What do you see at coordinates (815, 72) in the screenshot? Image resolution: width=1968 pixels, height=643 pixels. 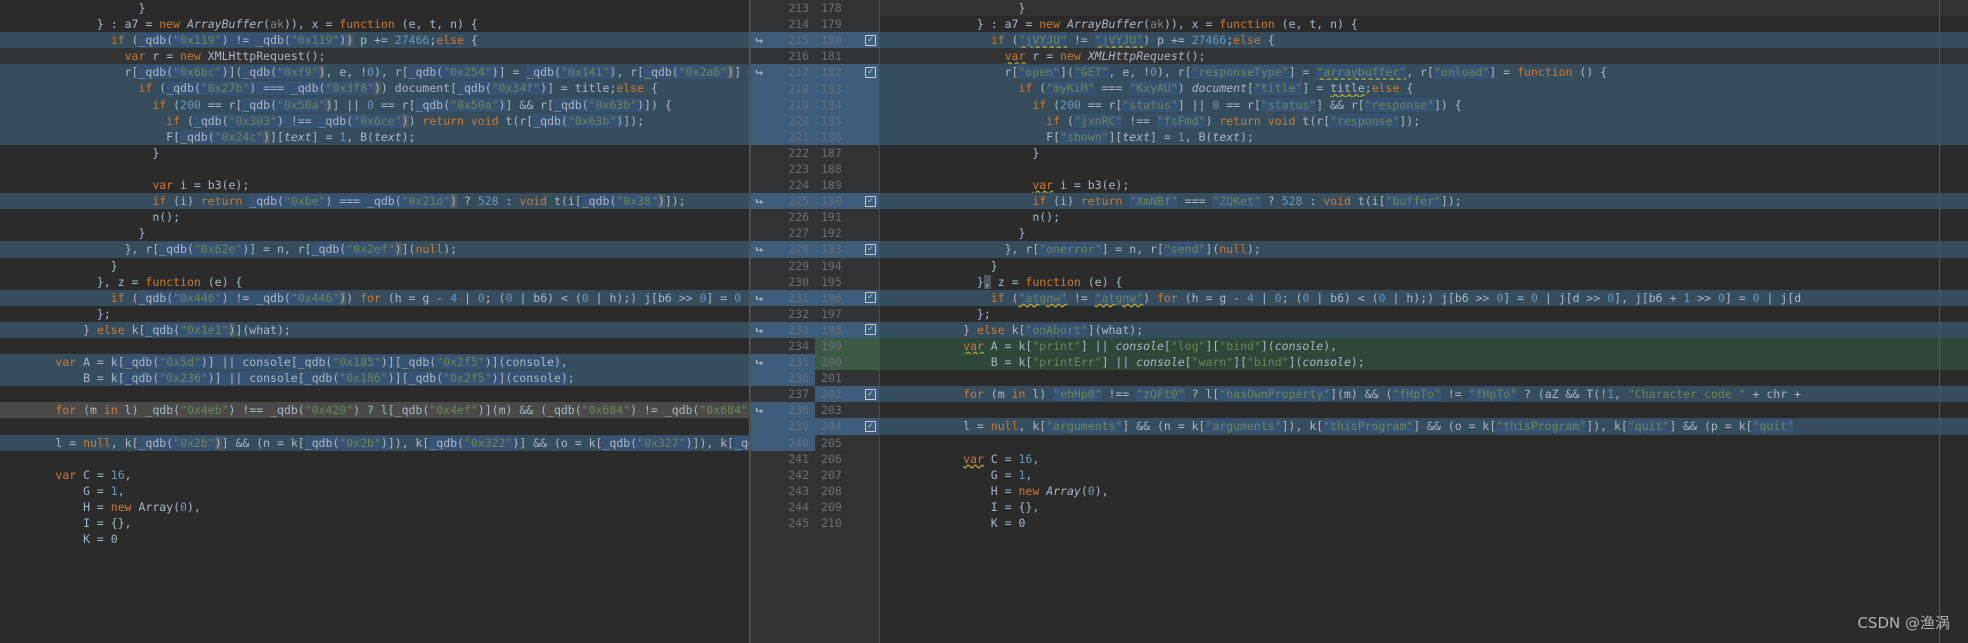 I see `gutter-row: ↵ 217 182 ✓` at bounding box center [815, 72].